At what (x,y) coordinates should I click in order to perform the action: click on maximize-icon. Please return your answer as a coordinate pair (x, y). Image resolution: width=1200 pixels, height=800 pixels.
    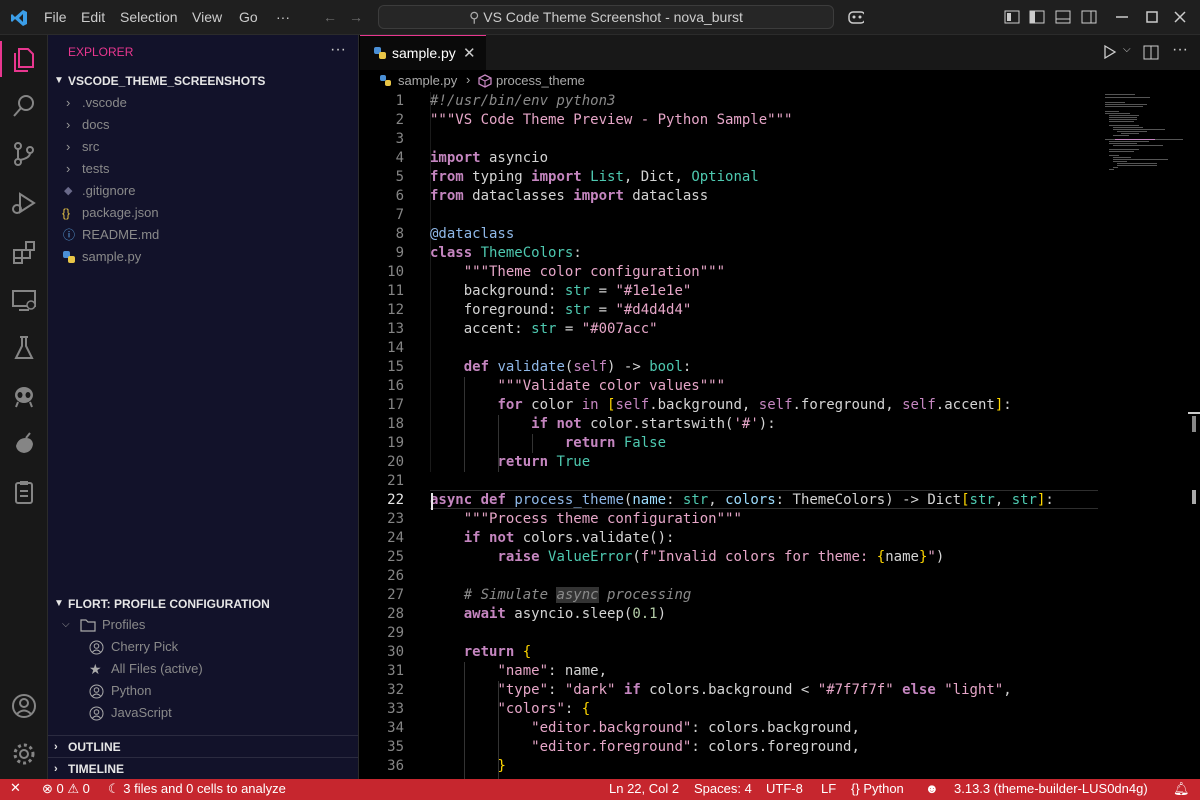
    Looking at the image, I should click on (1152, 17).